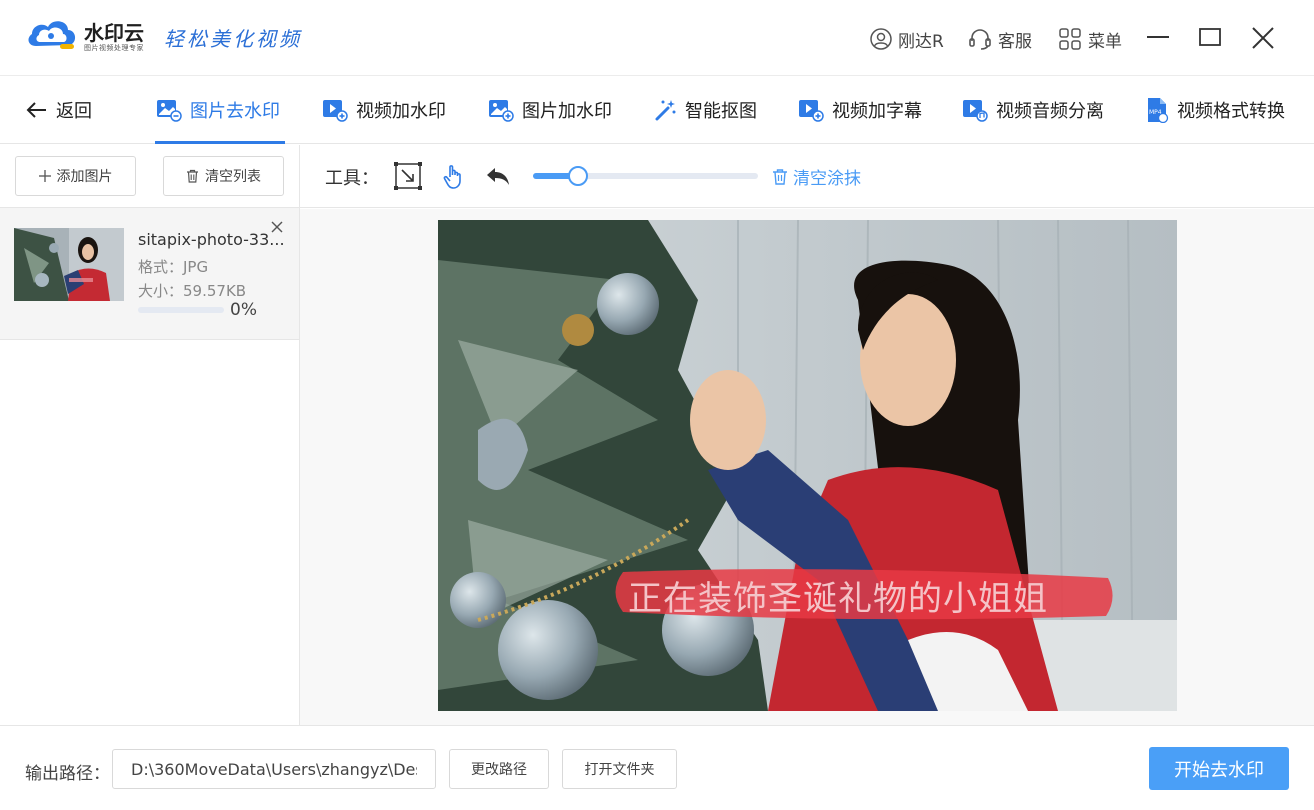 The image size is (1314, 810). I want to click on list-item: sitapix-photo-33... 格式：JPG 大小：59.57KB 0%, so click(149, 274).